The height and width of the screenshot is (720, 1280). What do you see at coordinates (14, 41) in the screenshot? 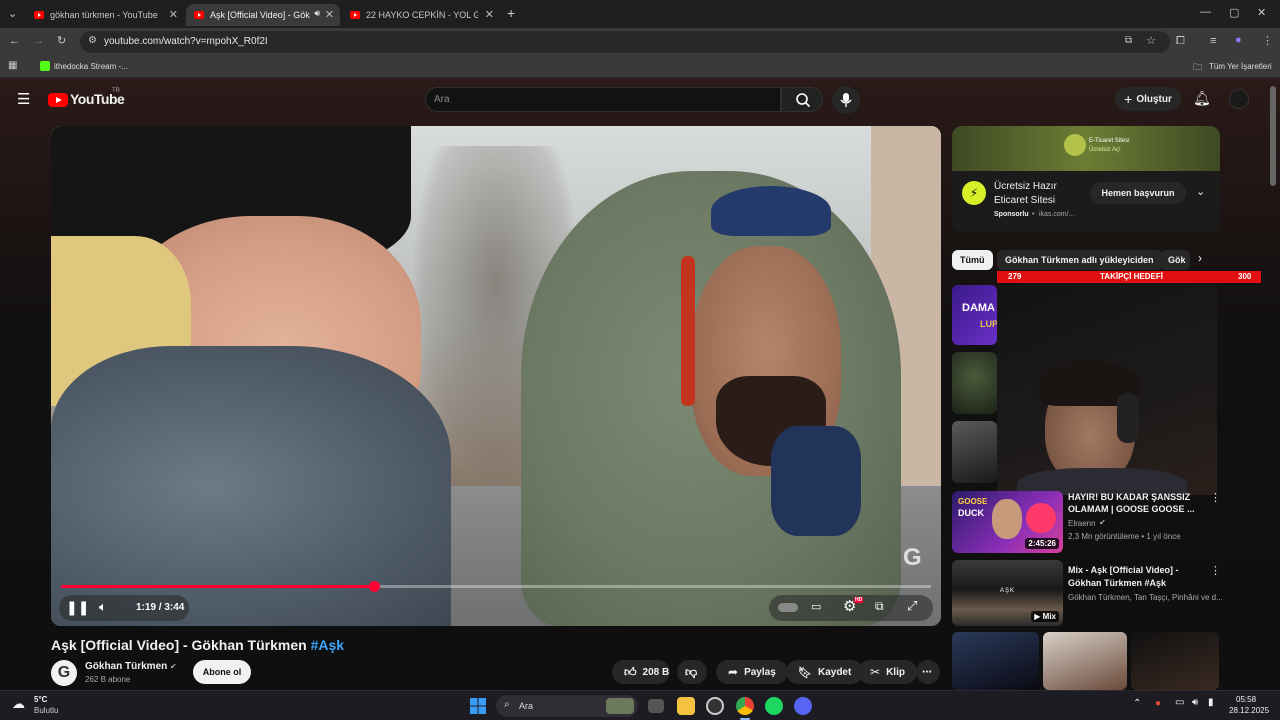
I see `back-icon: ←` at bounding box center [14, 41].